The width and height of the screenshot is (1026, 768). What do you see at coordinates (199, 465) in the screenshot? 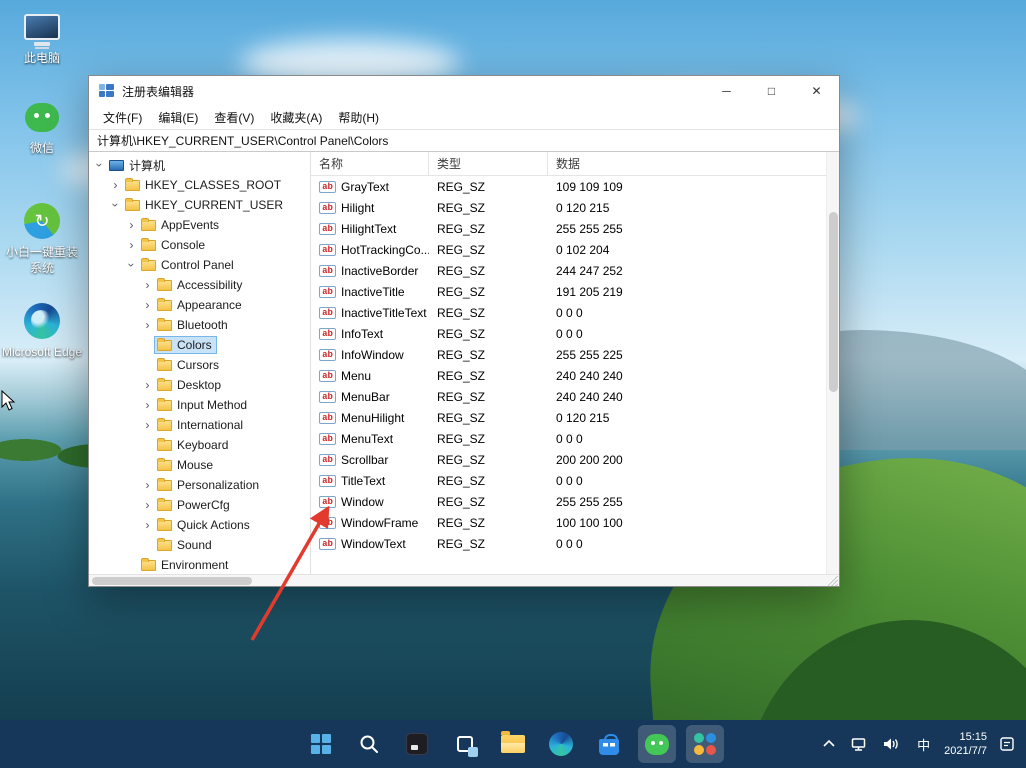
I see `tree-item-mouse: Mouse` at bounding box center [199, 465].